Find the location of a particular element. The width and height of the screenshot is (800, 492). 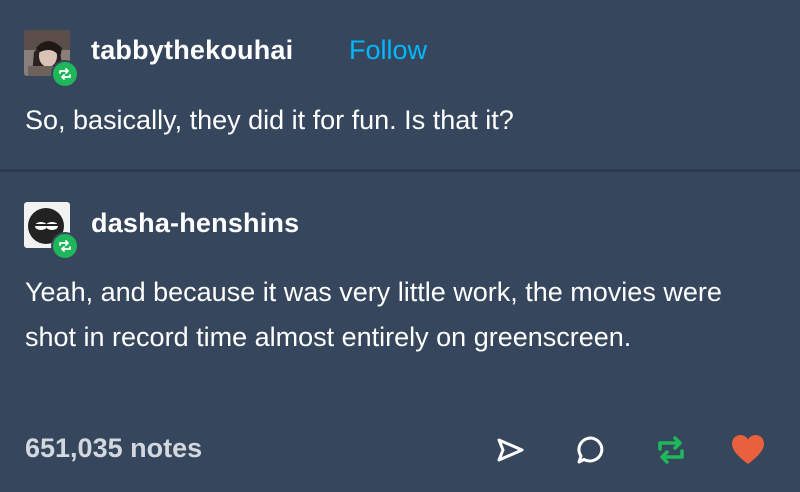

follow-button: Follow is located at coordinates (388, 50).